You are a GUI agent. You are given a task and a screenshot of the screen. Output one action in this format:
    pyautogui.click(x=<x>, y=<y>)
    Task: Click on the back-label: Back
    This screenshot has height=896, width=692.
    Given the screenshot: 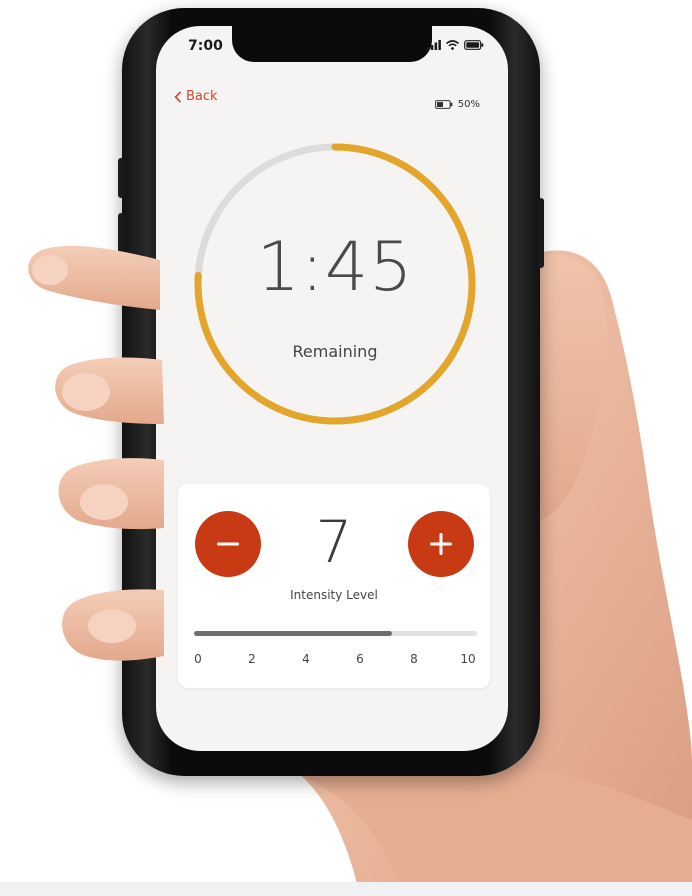 What is the action you would take?
    pyautogui.click(x=202, y=96)
    